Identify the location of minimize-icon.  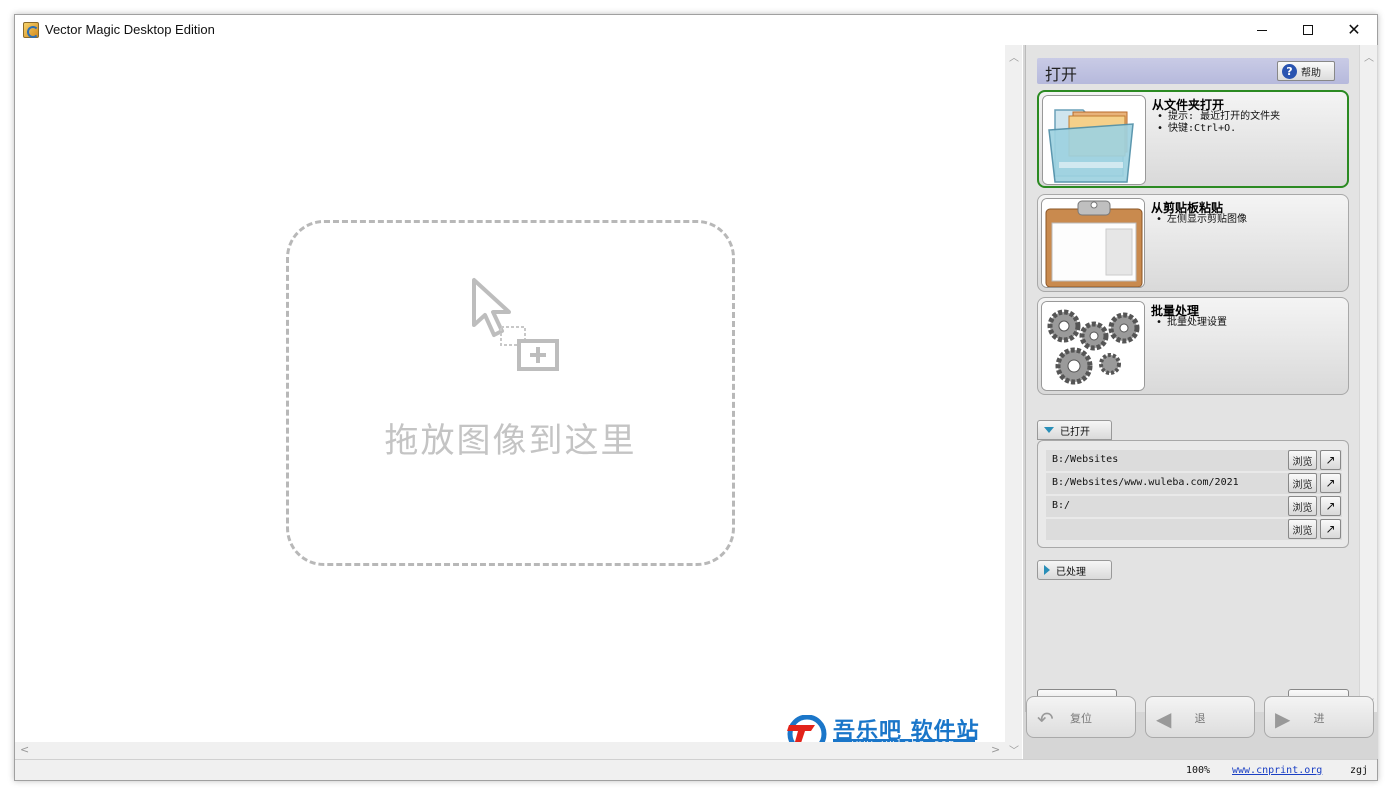
(1262, 30).